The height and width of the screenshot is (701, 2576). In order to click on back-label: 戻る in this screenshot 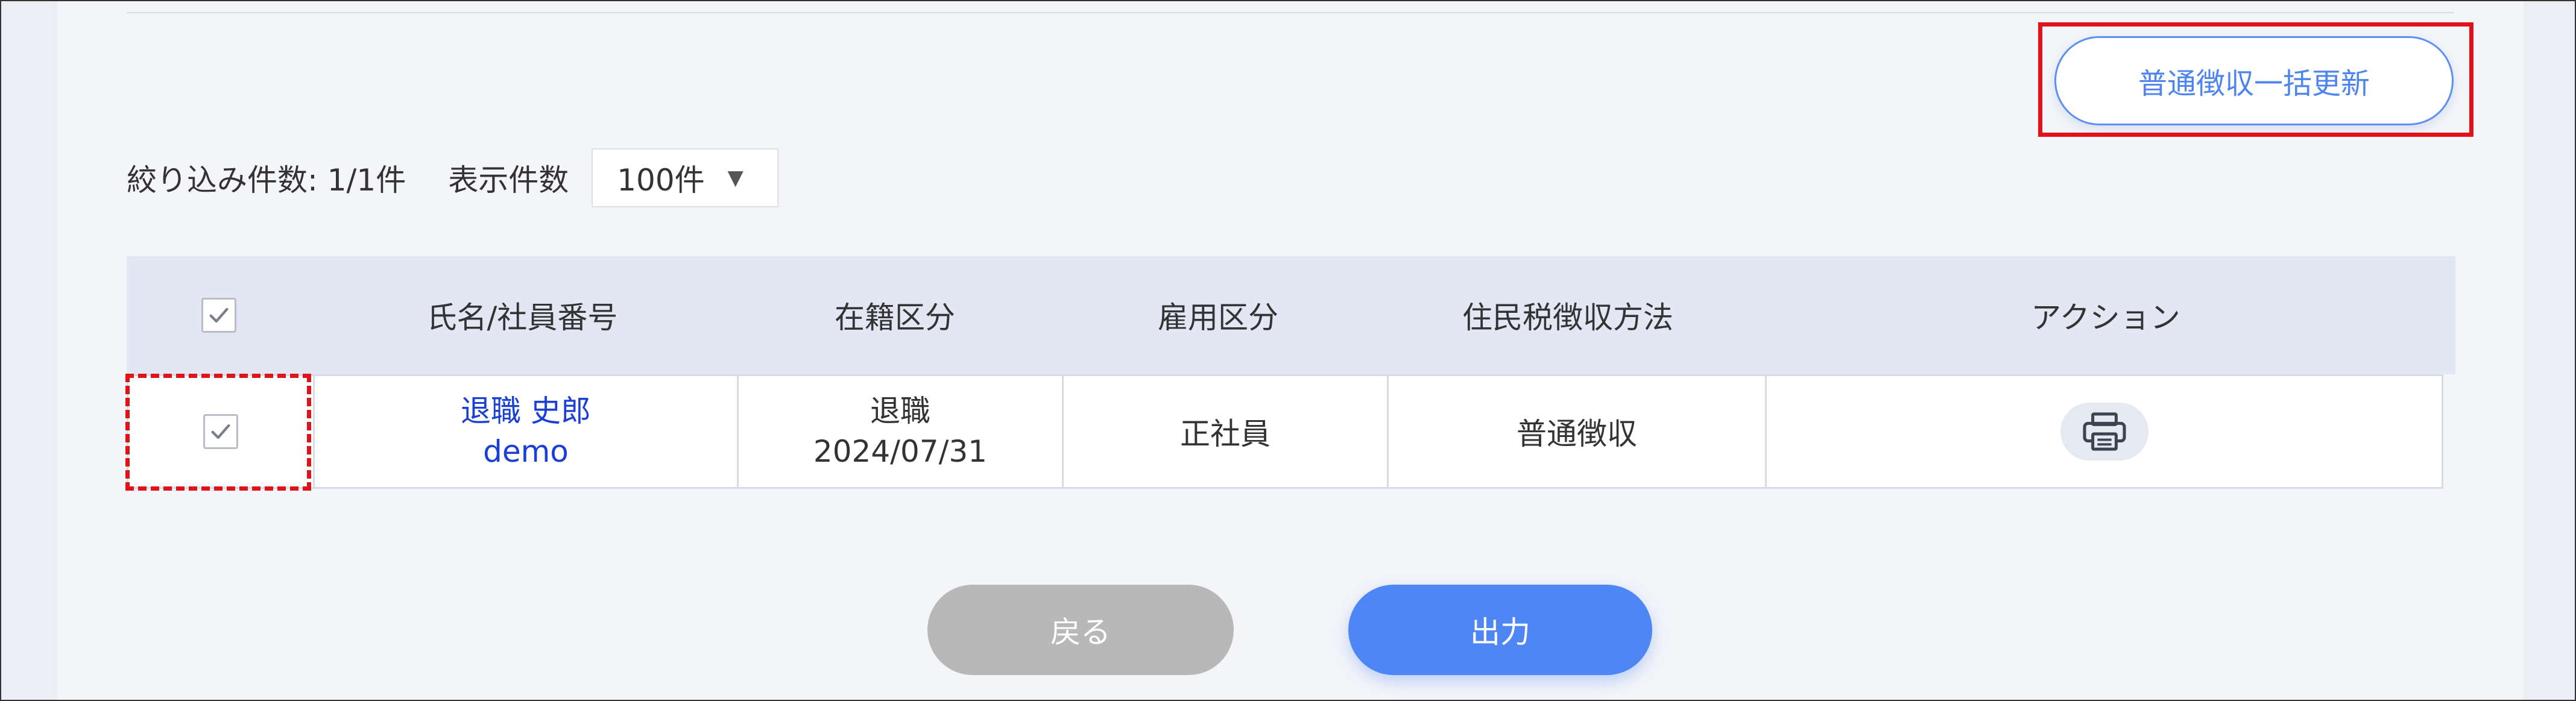, I will do `click(1080, 632)`.